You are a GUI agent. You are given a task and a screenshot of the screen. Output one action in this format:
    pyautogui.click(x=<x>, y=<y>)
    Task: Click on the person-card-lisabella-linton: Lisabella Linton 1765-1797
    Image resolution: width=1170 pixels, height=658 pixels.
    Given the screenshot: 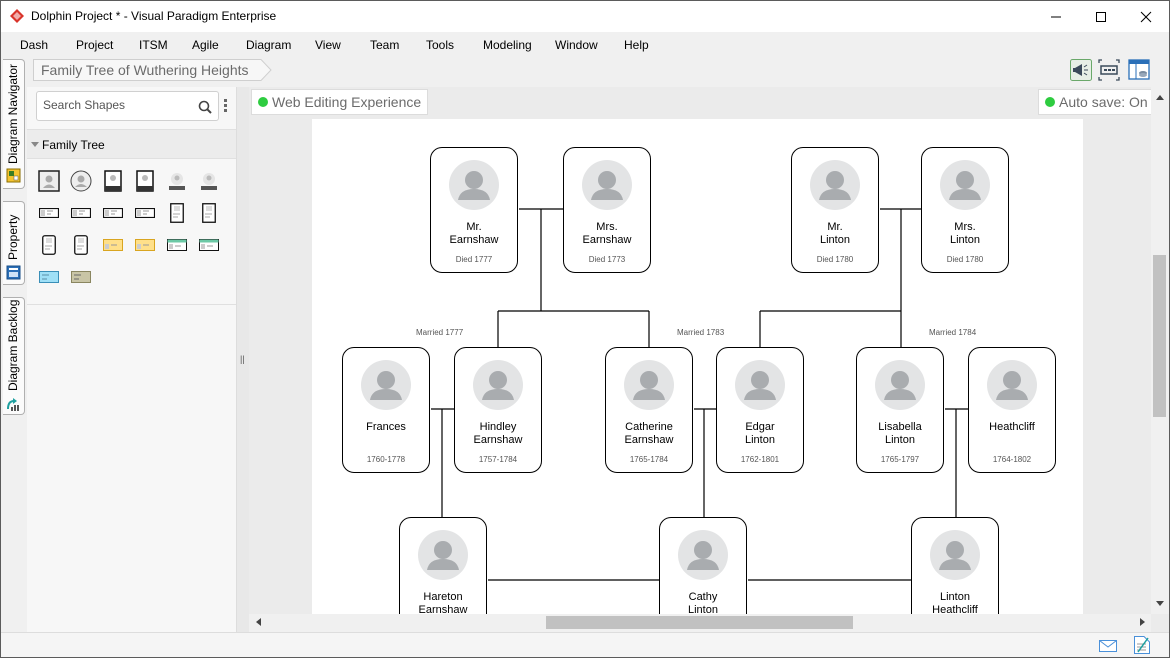 What is the action you would take?
    pyautogui.click(x=900, y=410)
    